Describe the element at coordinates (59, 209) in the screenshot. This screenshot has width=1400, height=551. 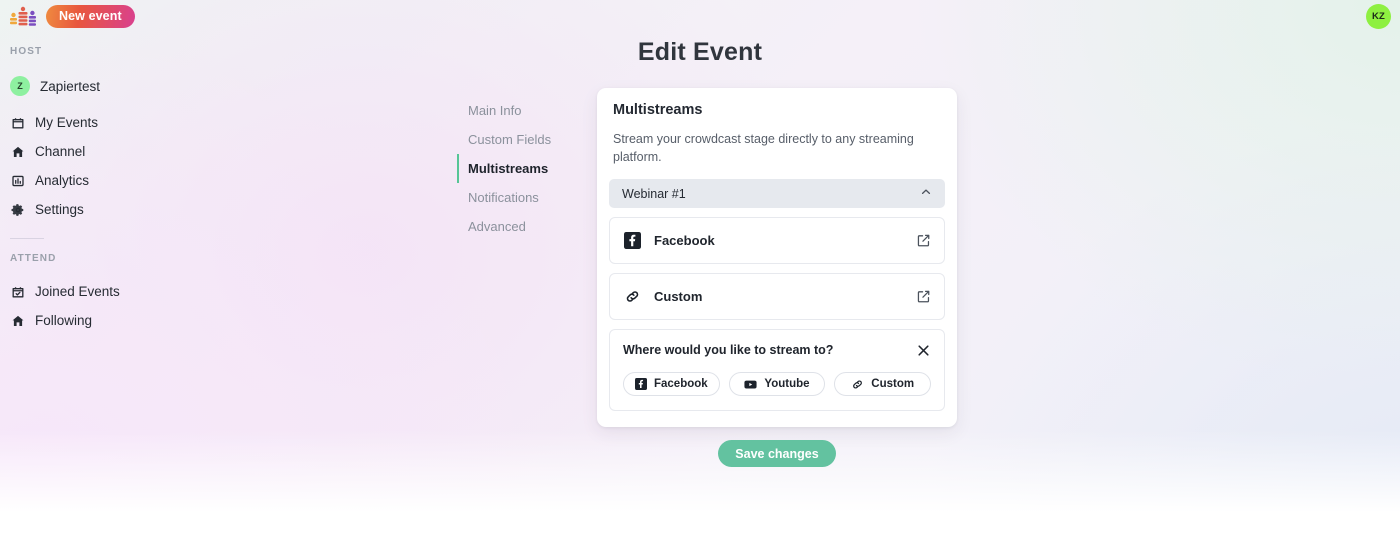
I see `sidebar-item-label: Settings` at that location.